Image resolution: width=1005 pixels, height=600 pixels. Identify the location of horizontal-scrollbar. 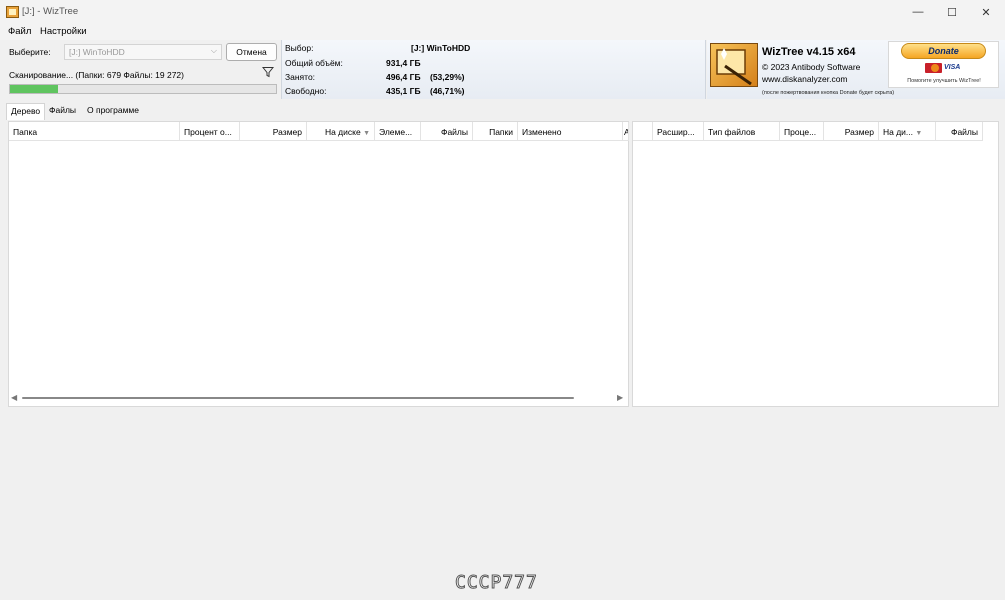
(318, 399).